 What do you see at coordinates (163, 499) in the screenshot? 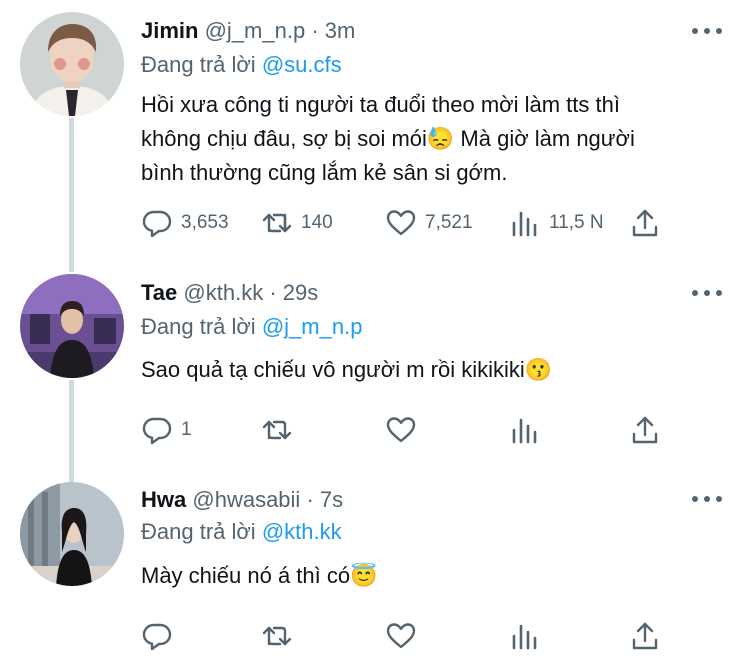
I see `display-name: Hwa` at bounding box center [163, 499].